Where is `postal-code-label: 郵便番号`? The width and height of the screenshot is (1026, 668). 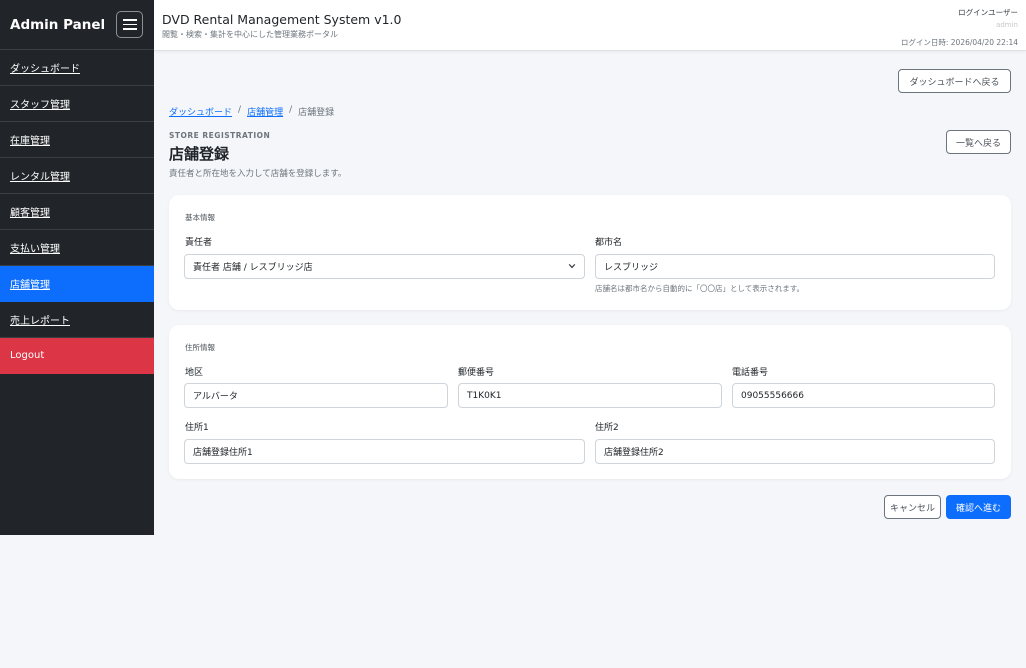
postal-code-label: 郵便番号 is located at coordinates (476, 373).